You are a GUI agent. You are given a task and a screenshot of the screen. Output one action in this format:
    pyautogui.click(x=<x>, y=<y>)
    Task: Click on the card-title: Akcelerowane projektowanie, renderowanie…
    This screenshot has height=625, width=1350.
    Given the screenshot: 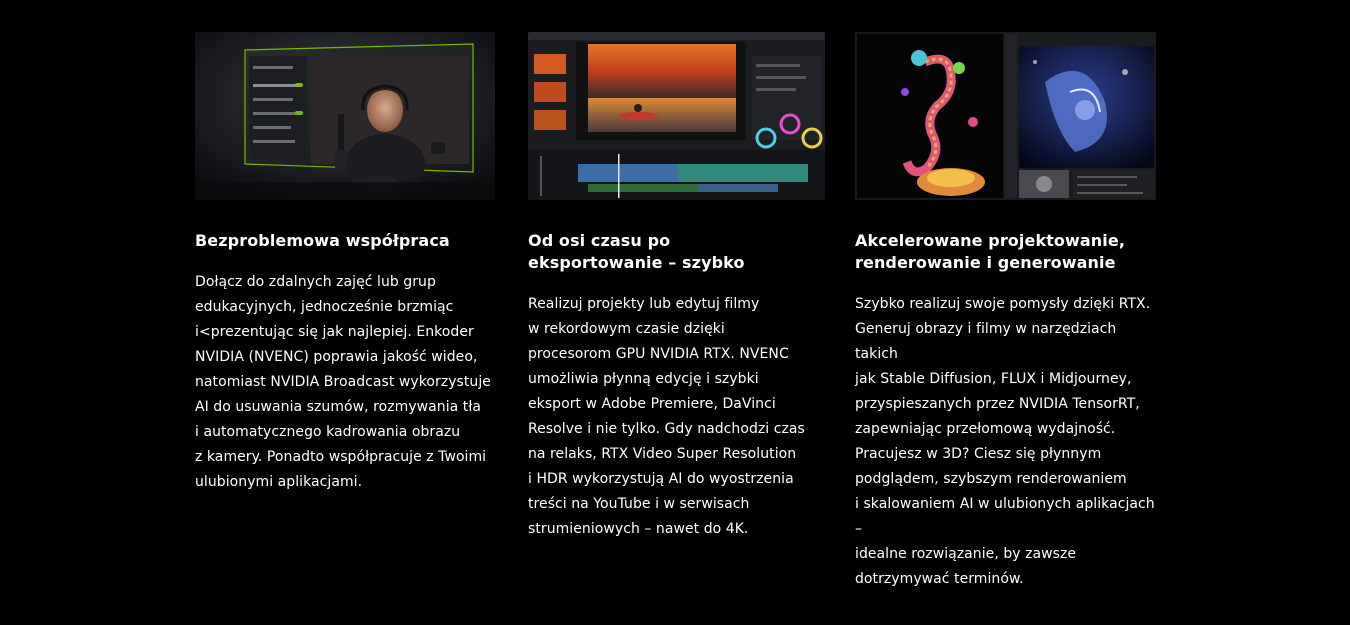 What is the action you would take?
    pyautogui.click(x=990, y=251)
    